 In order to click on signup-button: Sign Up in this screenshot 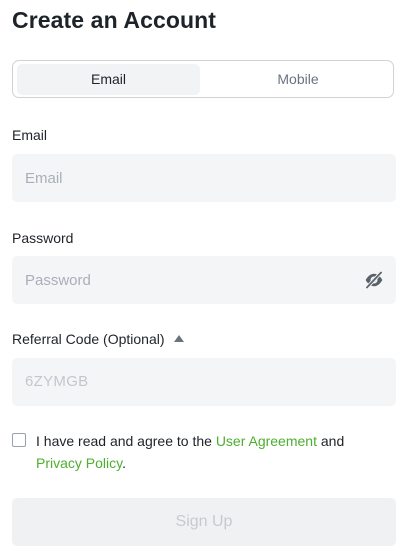, I will do `click(204, 522)`.